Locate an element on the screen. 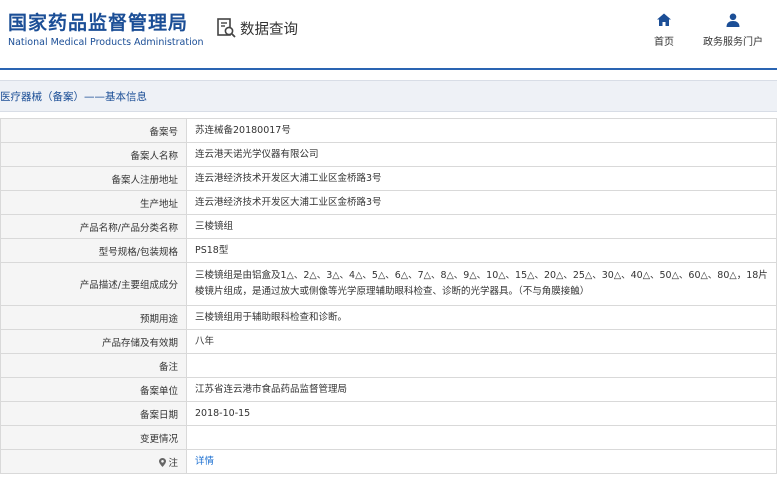 The image size is (777, 477). table-row: 备案日期 2018-10-15 is located at coordinates (388, 413).